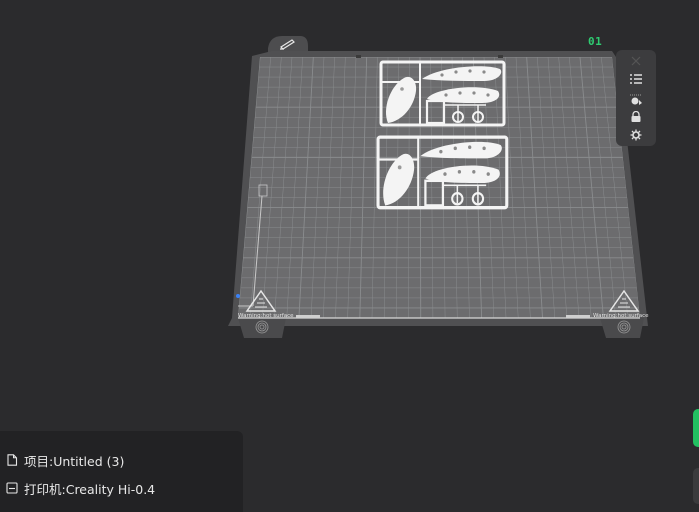 This screenshot has width=699, height=512. I want to click on auto-arrange-button, so click(636, 99).